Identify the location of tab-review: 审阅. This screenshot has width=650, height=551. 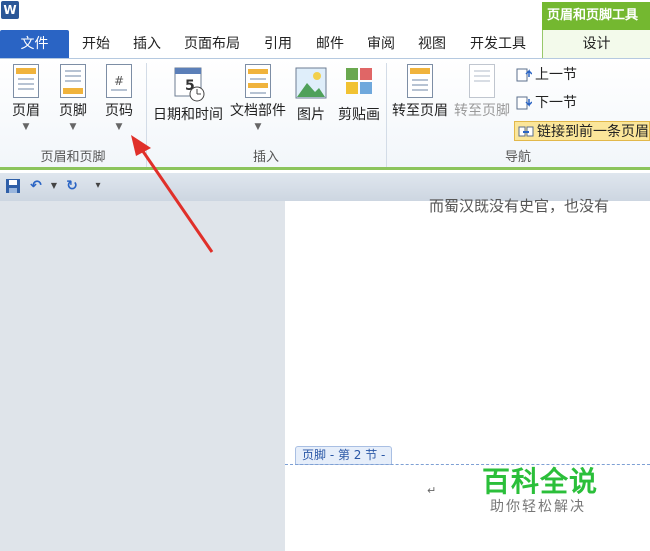
(381, 44).